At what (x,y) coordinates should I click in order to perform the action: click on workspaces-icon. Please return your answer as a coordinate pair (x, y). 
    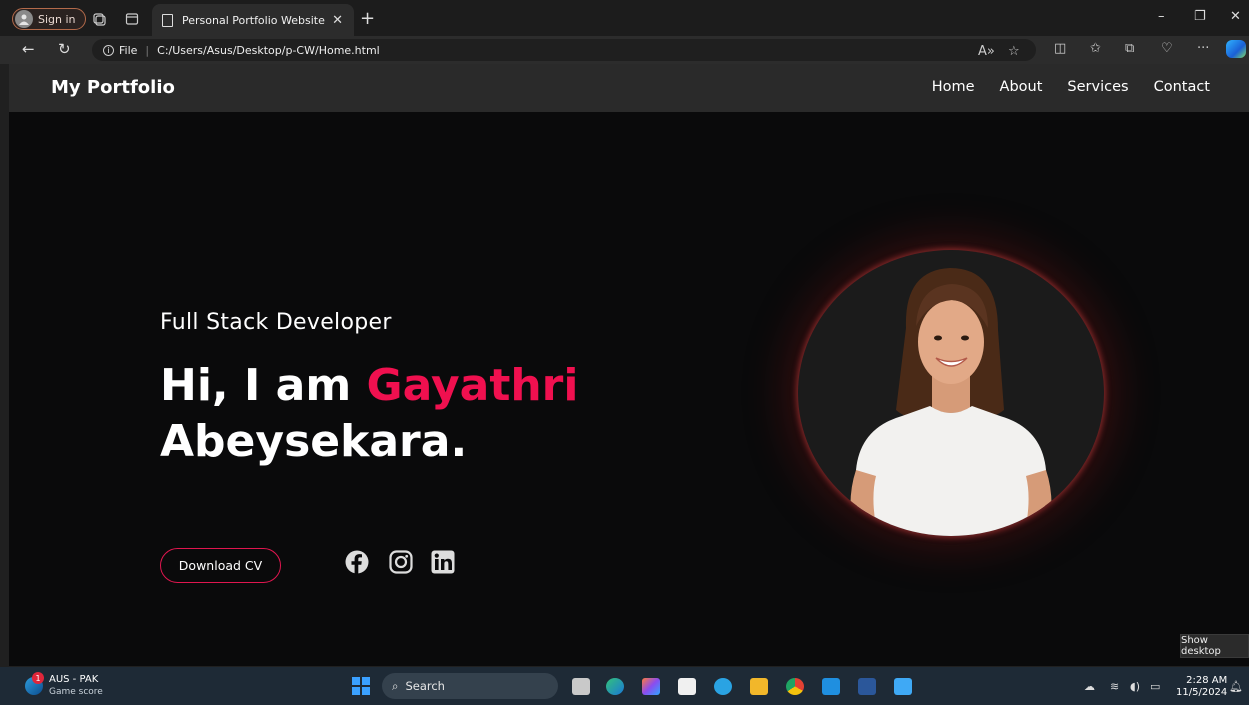
    Looking at the image, I should click on (99, 18).